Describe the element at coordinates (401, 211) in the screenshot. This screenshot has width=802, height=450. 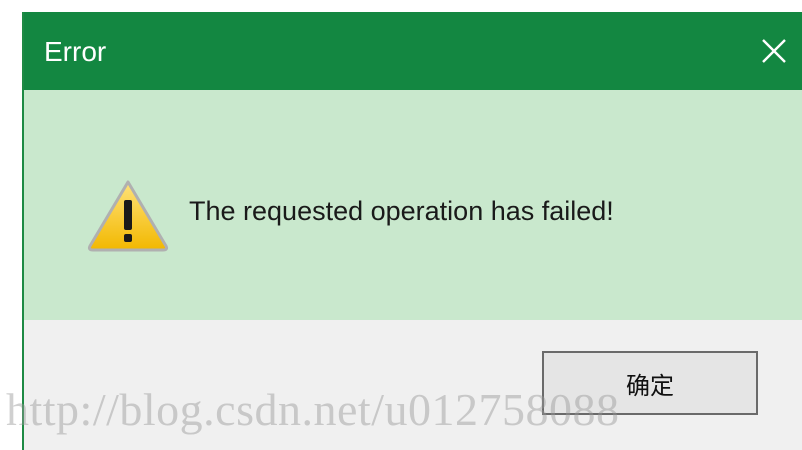
I see `error-message: The requested operation has failed!` at that location.